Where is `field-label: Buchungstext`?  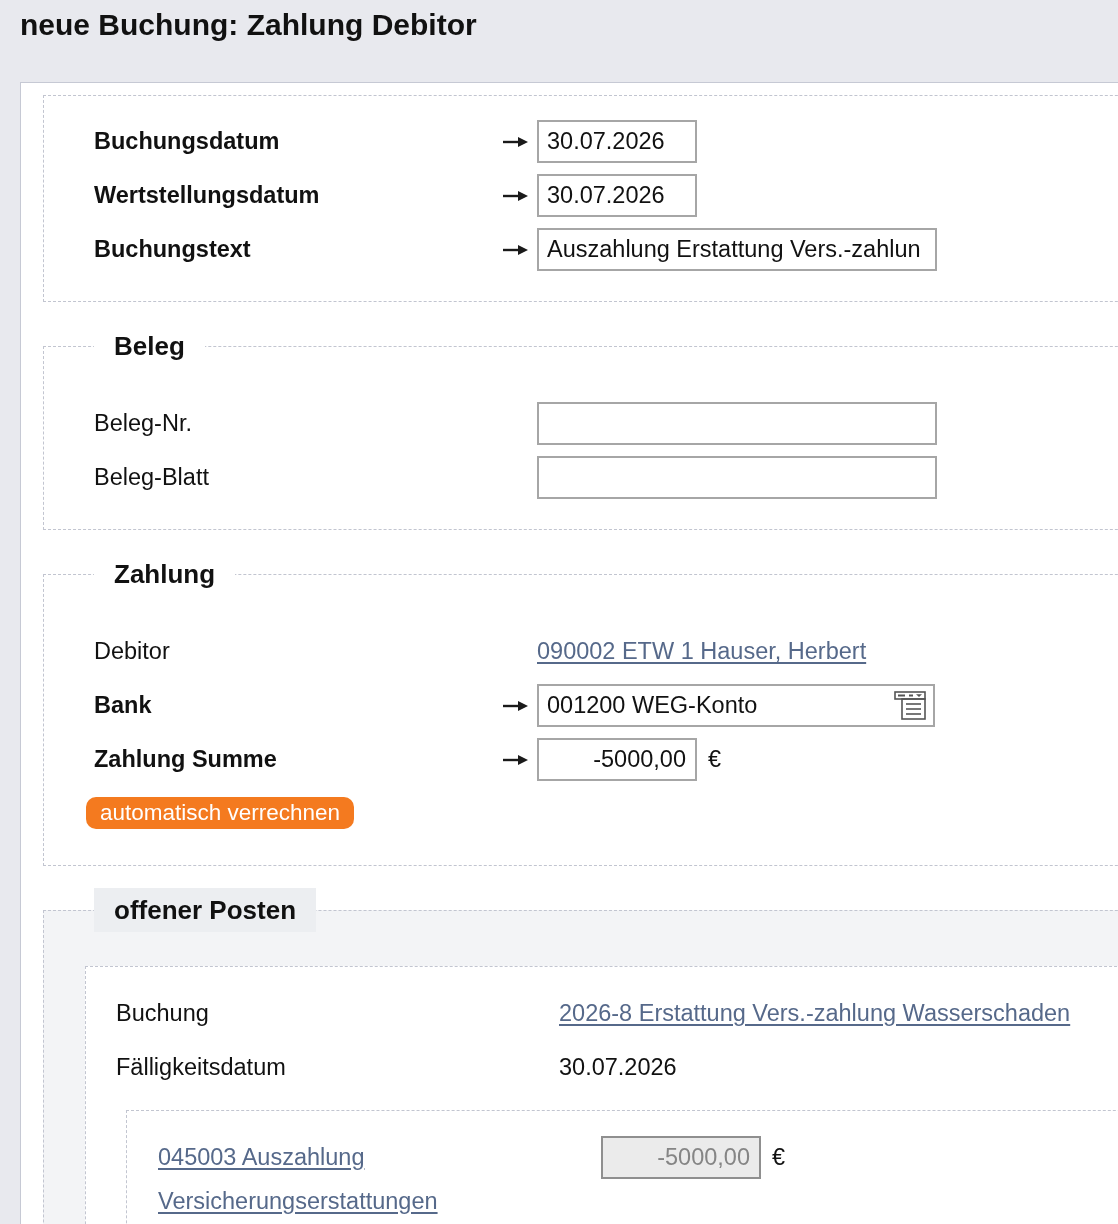
field-label: Buchungstext is located at coordinates (172, 249).